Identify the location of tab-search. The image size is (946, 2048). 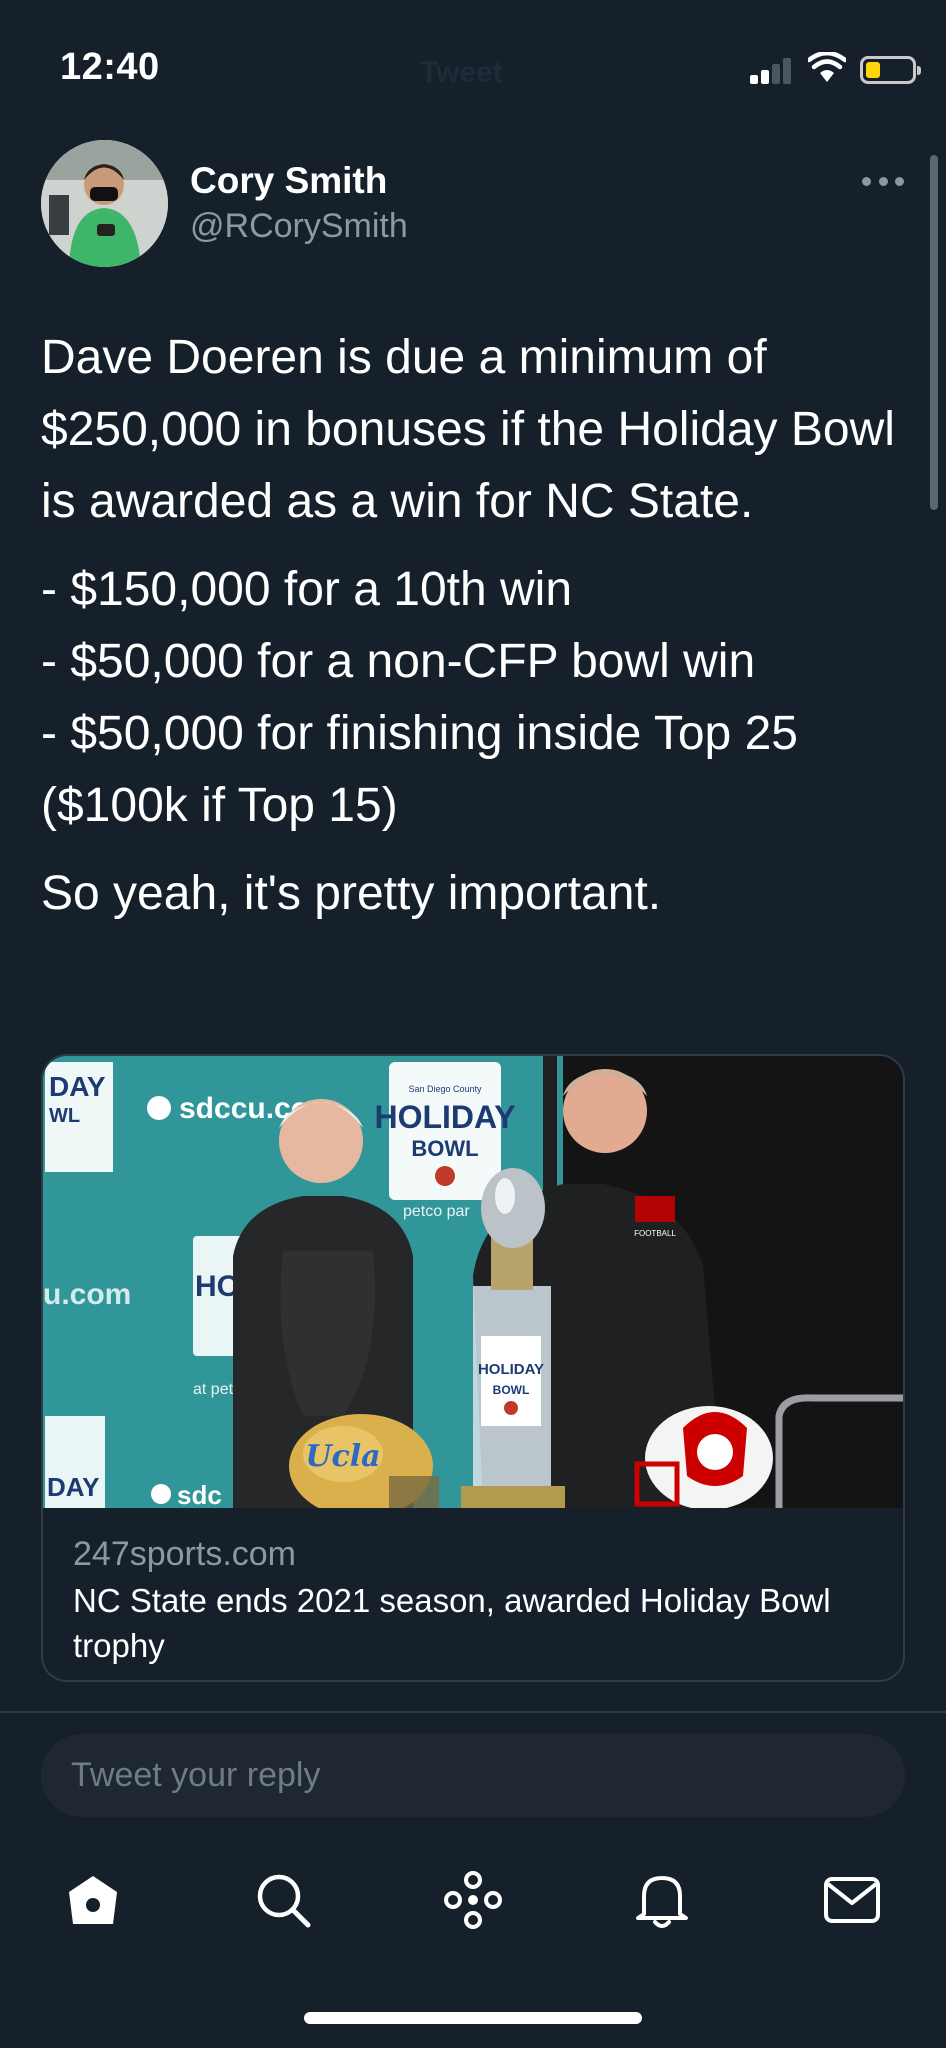
(283, 1900).